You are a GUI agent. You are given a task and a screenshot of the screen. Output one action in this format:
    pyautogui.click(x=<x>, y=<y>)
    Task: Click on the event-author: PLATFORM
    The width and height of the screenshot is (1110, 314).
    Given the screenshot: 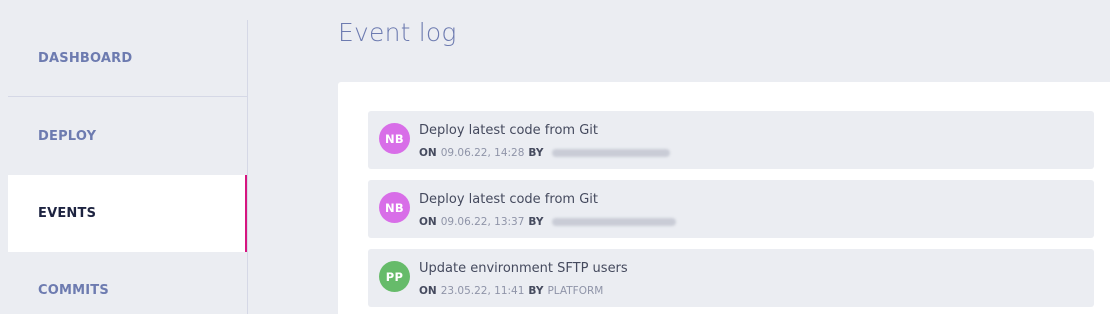 What is the action you would take?
    pyautogui.click(x=575, y=291)
    